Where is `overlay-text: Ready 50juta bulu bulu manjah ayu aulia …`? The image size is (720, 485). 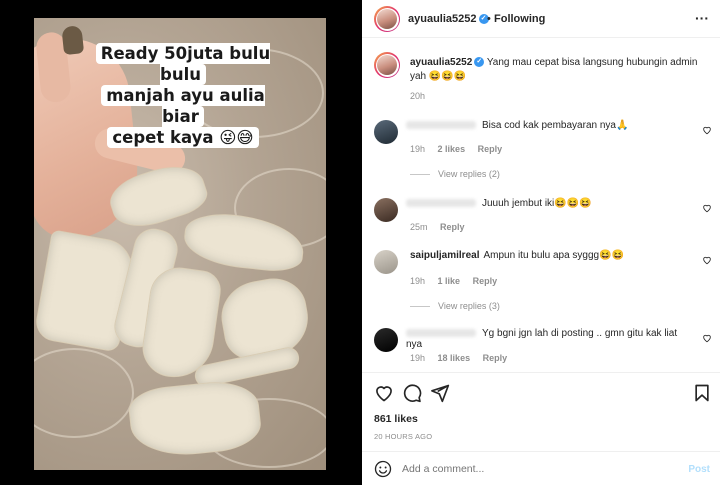
overlay-text: Ready 50juta bulu bulu manjah ayu aulia … is located at coordinates (183, 95).